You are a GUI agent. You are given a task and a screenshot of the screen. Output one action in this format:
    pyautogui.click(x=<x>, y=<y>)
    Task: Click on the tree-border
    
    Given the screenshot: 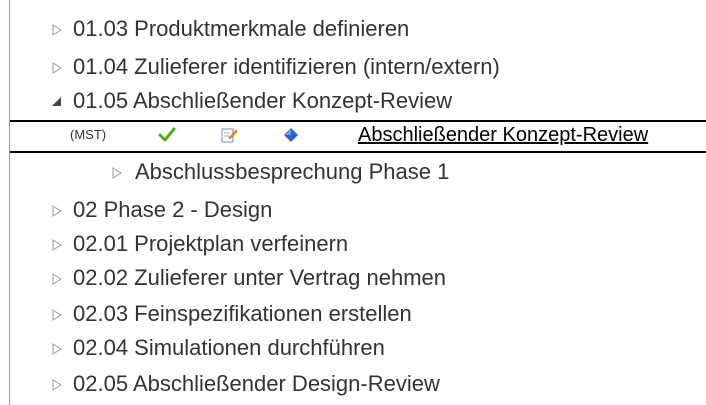 What is the action you would take?
    pyautogui.click(x=9, y=202)
    